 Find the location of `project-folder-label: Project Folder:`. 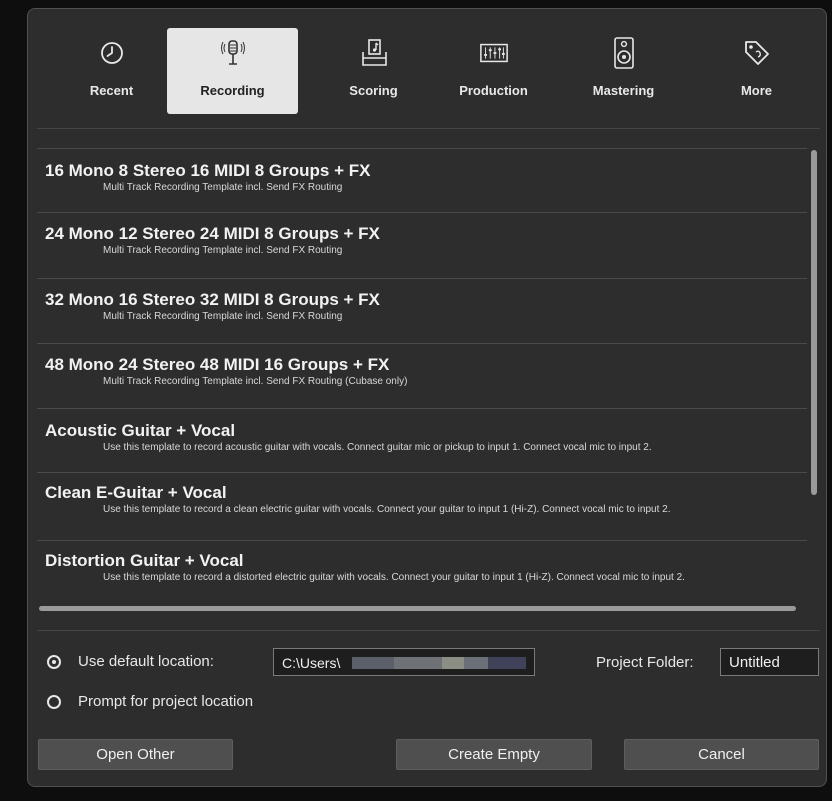

project-folder-label: Project Folder: is located at coordinates (645, 662).